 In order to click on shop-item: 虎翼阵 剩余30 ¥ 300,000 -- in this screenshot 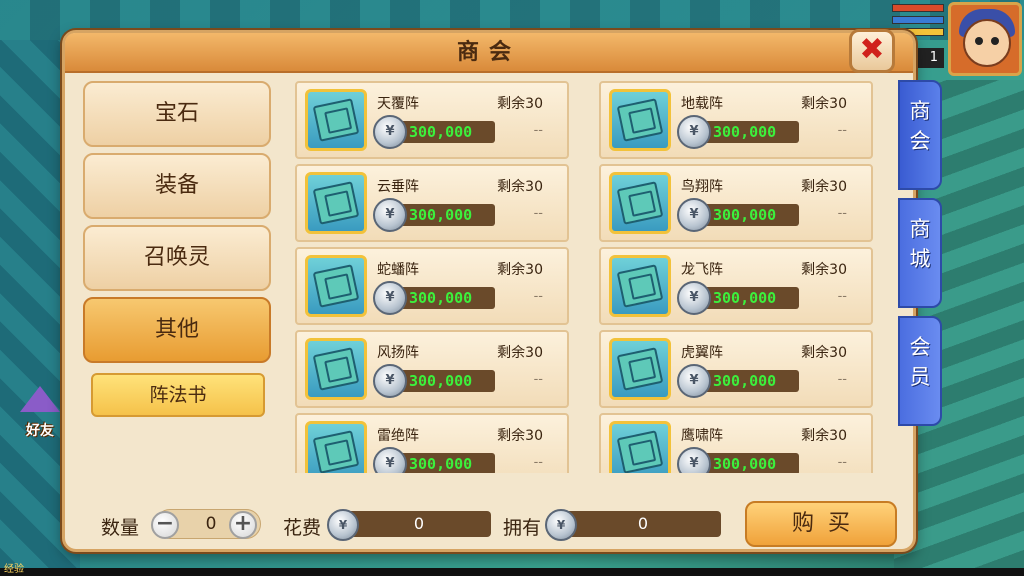, I will do `click(736, 369)`.